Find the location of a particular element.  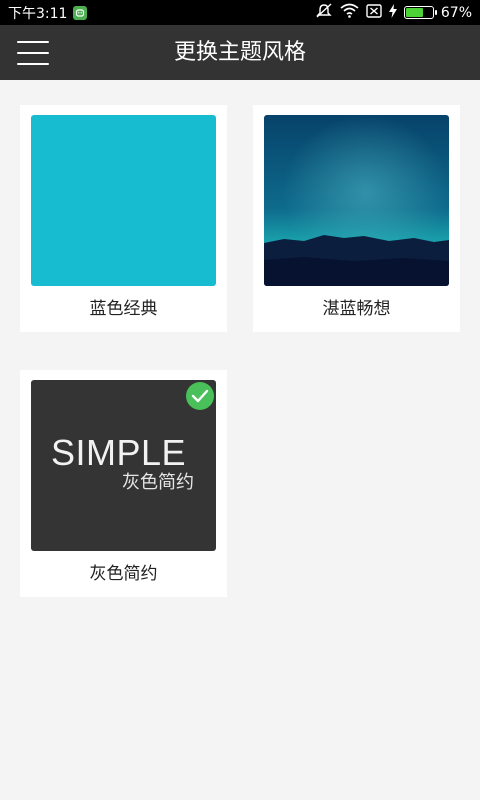

charging-icon is located at coordinates (392, 12).